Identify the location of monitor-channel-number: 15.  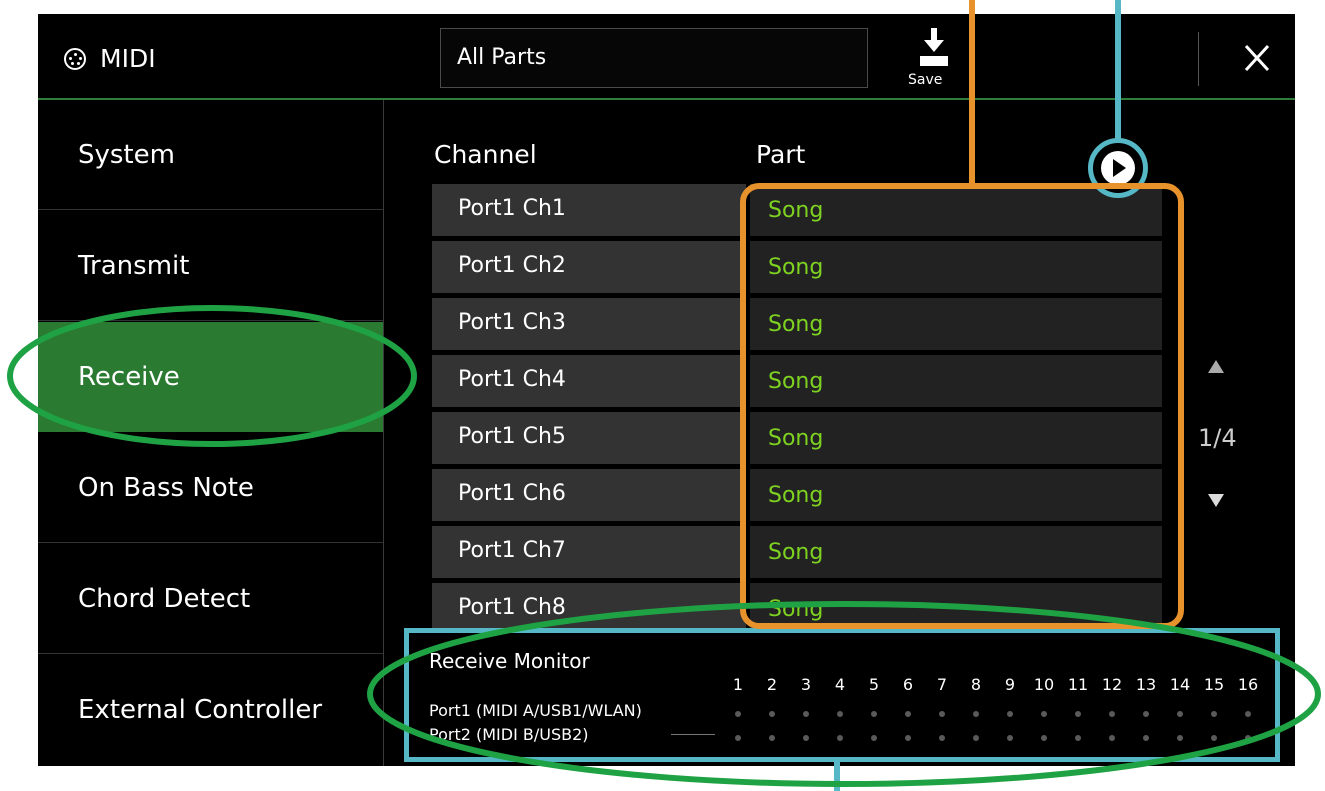
(1214, 684).